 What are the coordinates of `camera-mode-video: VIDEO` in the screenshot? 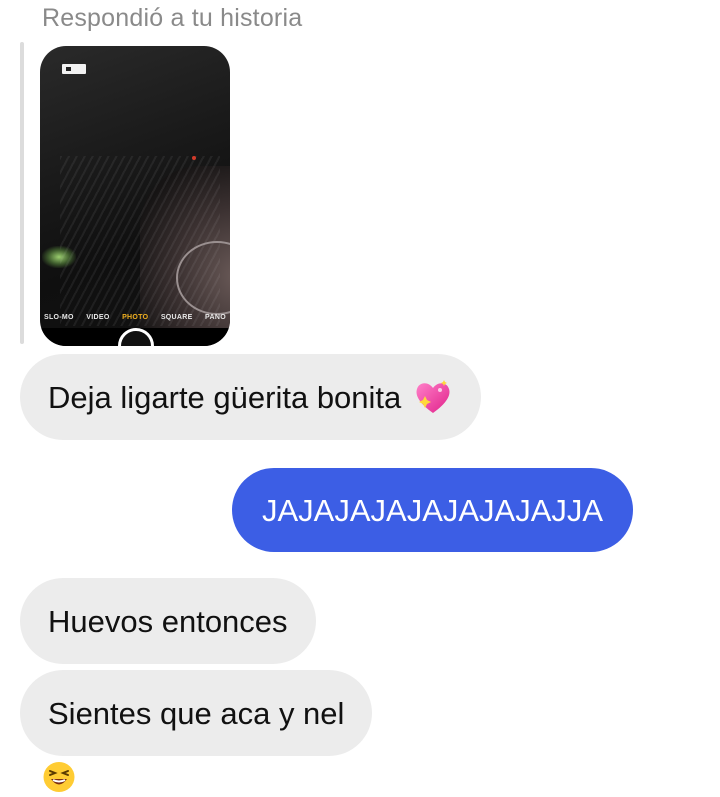 It's located at (98, 317).